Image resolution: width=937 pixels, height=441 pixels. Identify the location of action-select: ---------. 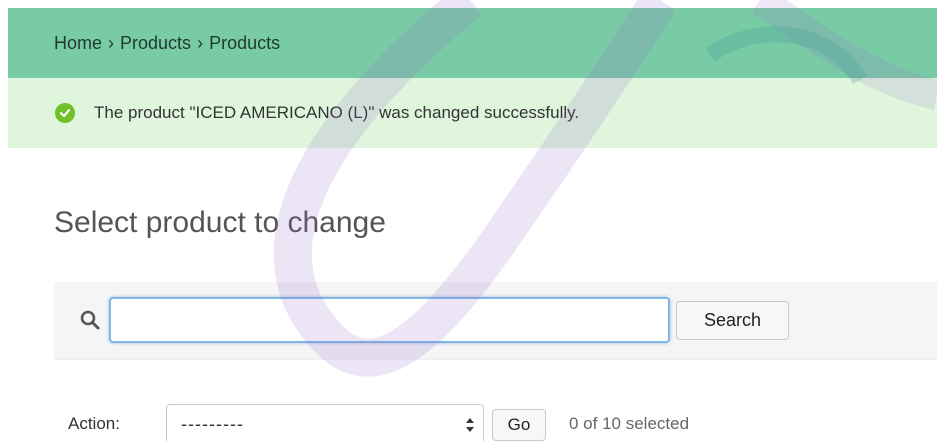
(325, 422).